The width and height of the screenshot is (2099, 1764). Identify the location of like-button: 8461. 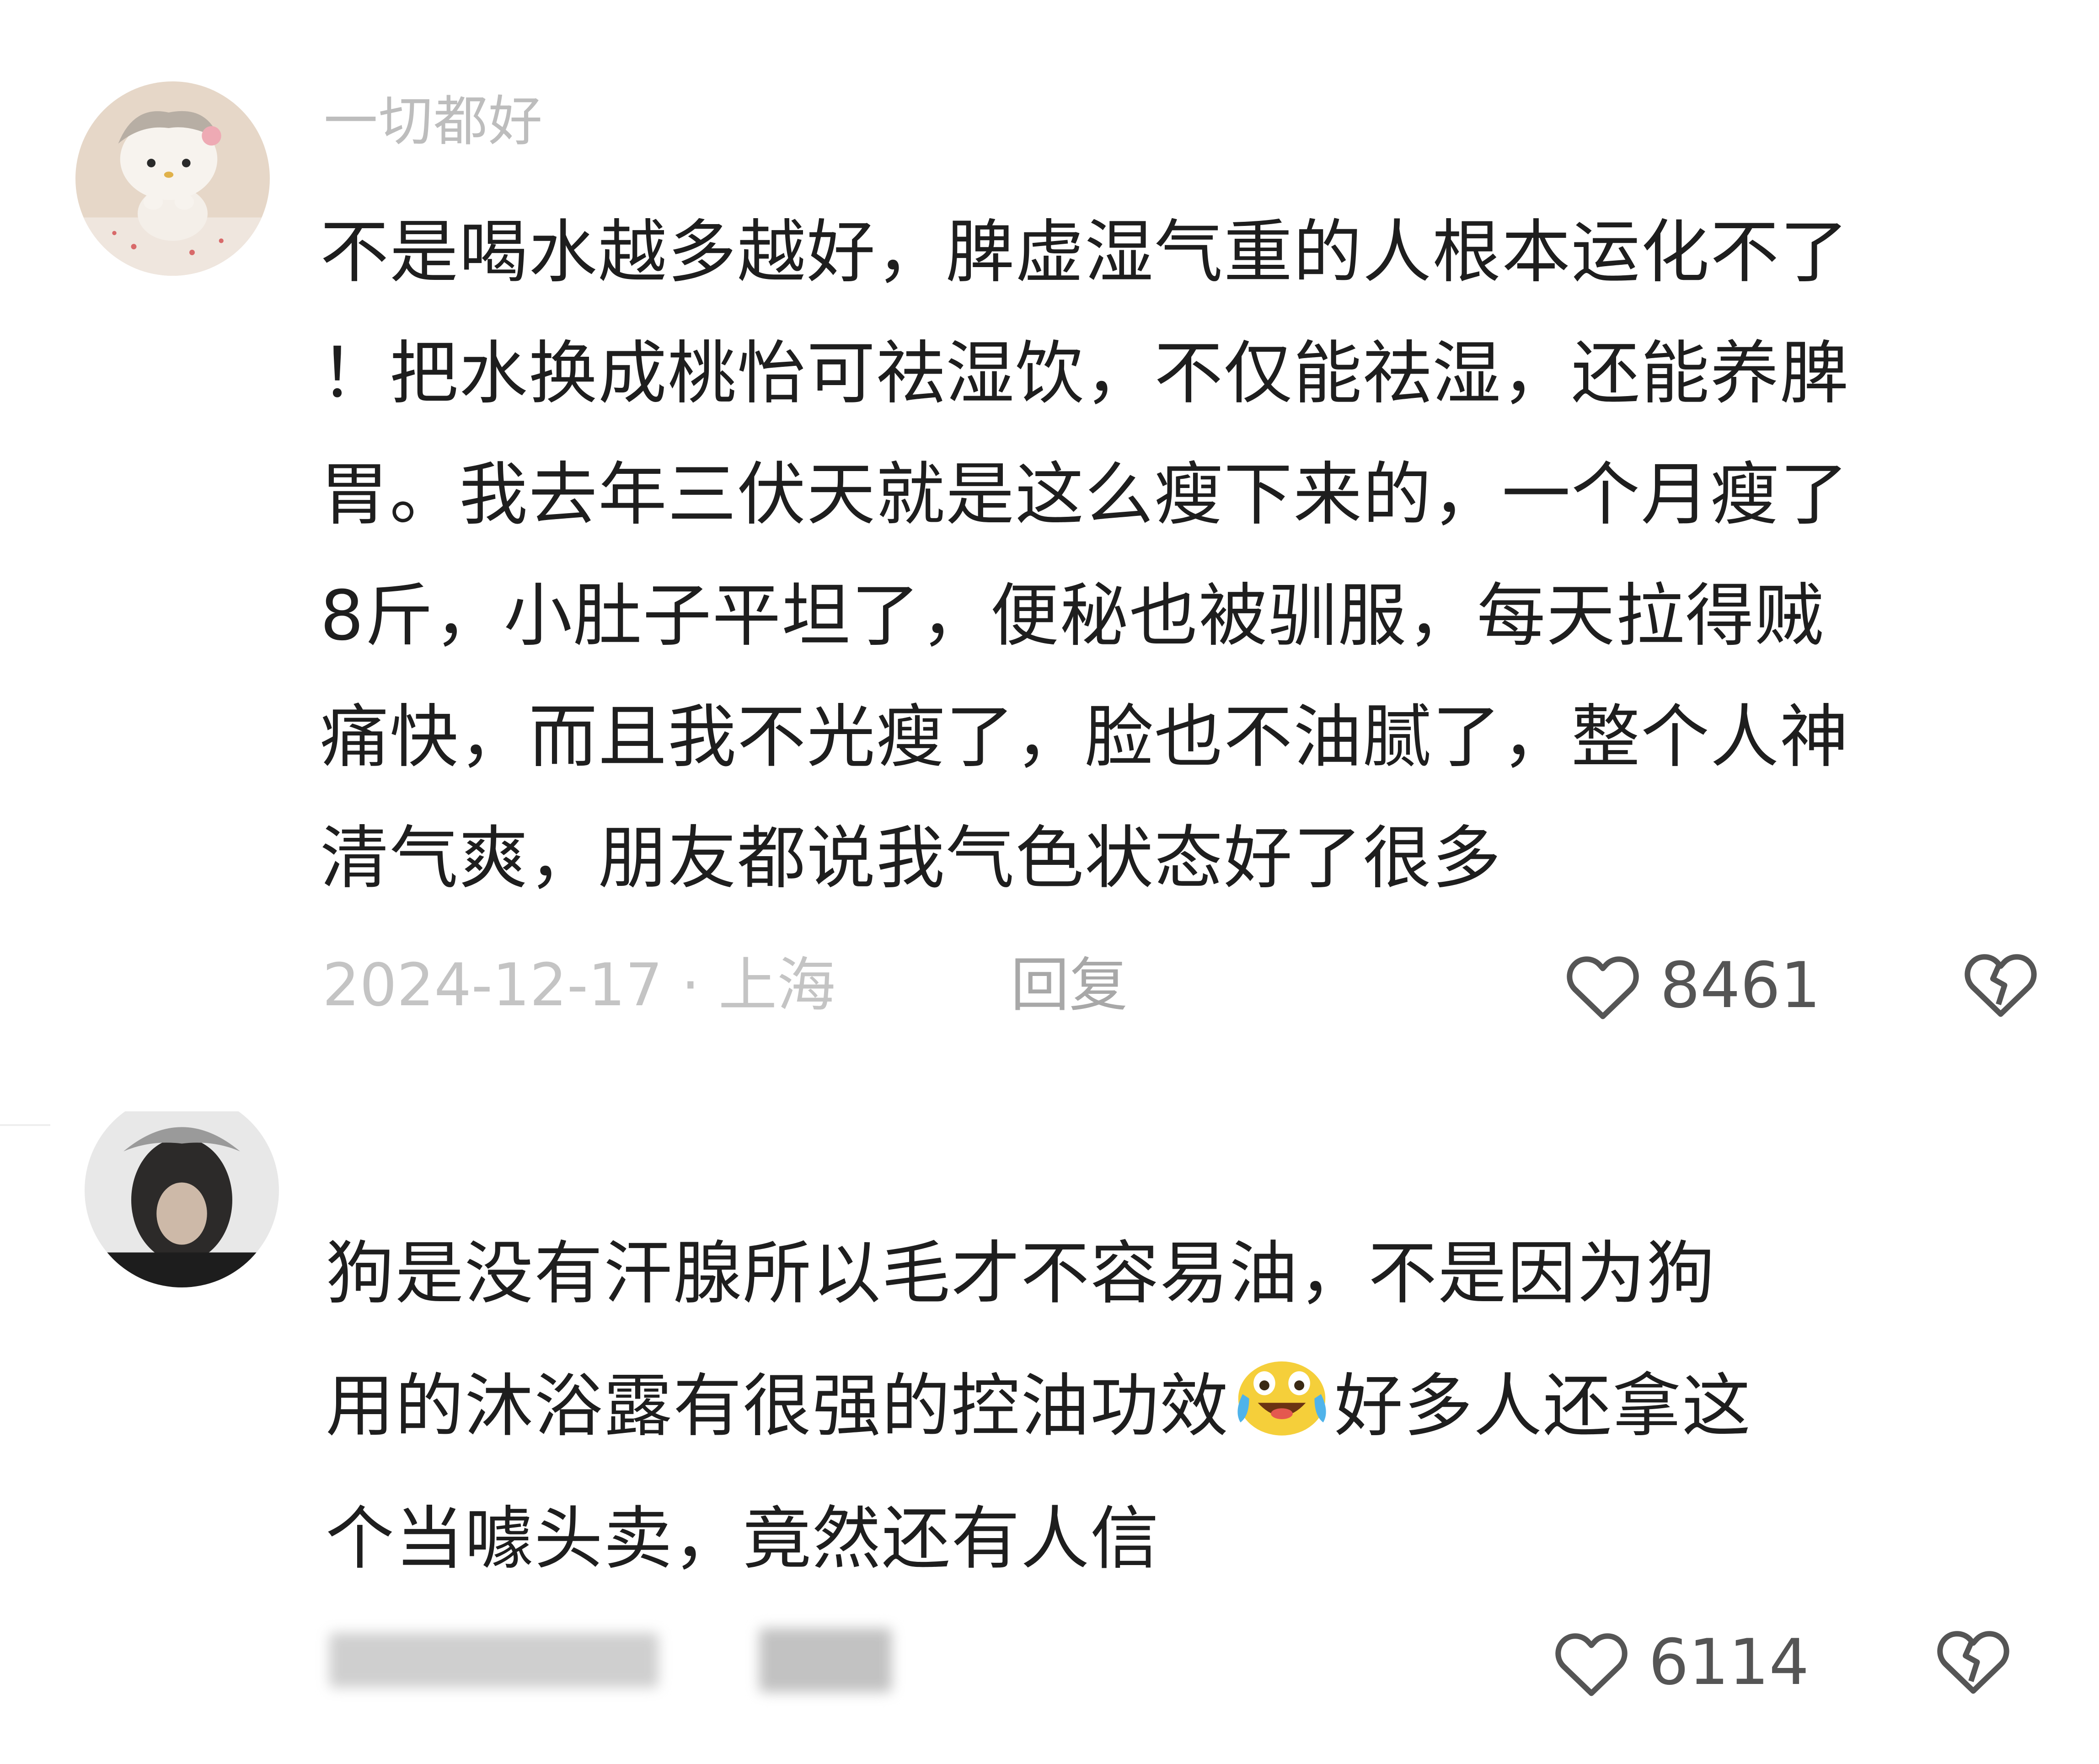
(1692, 985).